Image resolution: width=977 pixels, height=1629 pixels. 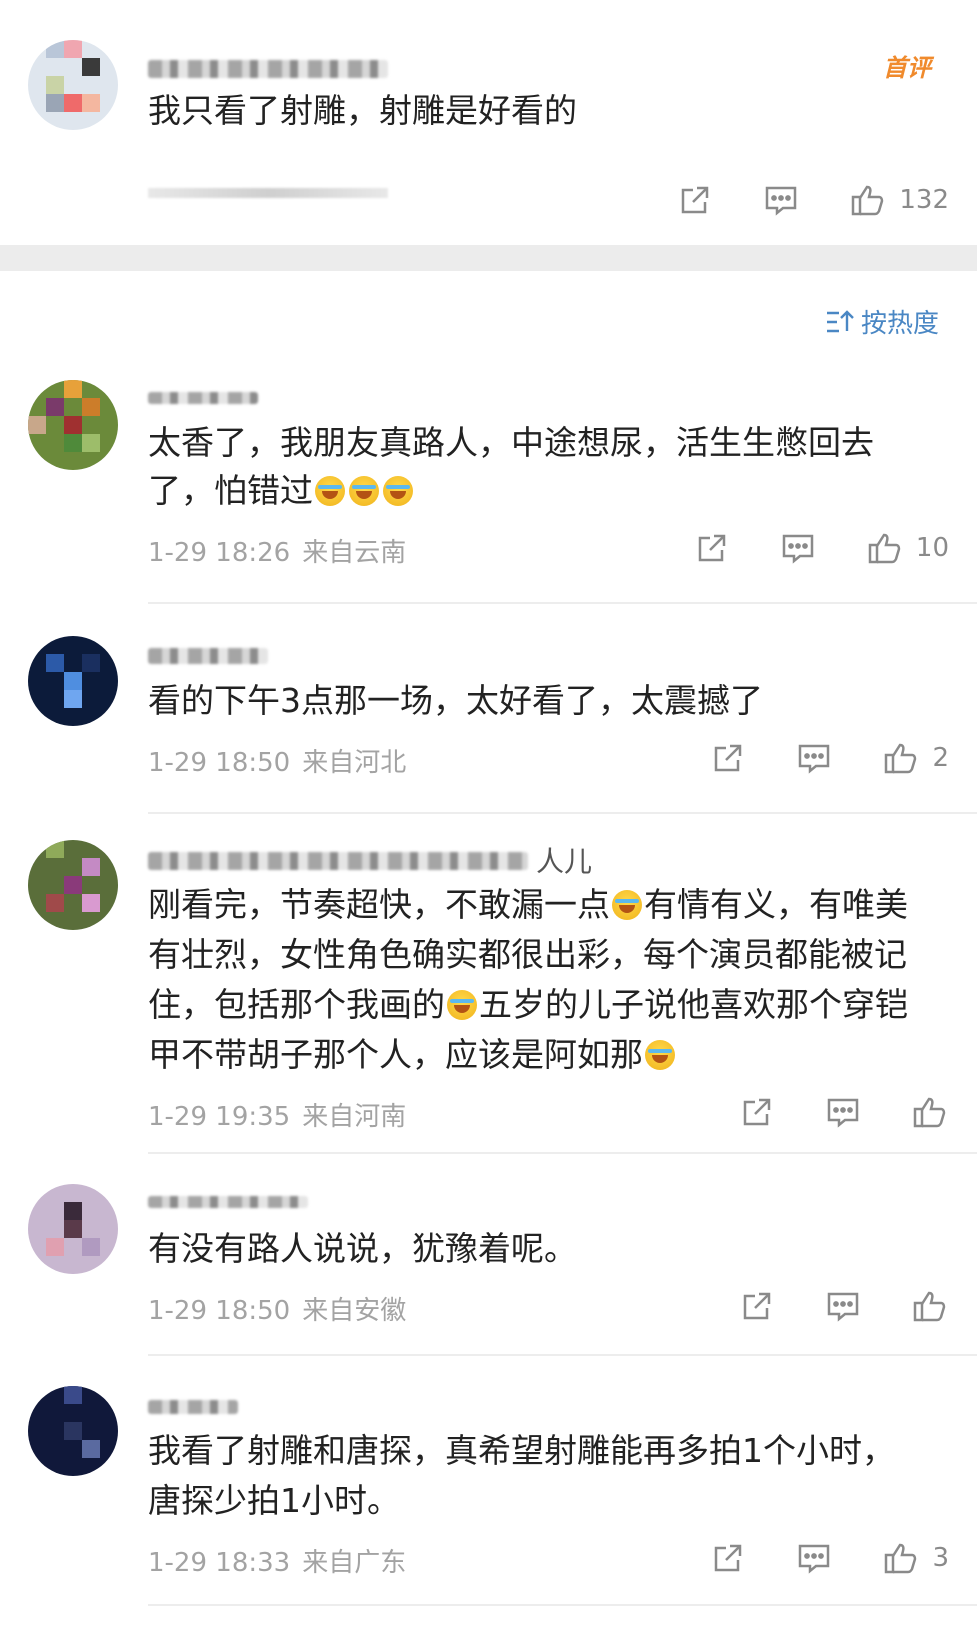 I want to click on comment-date: 1-29 18:33, so click(x=219, y=1563).